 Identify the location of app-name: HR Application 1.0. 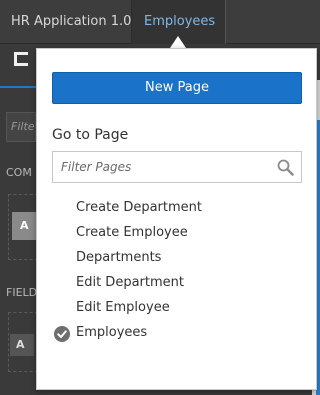
(71, 21).